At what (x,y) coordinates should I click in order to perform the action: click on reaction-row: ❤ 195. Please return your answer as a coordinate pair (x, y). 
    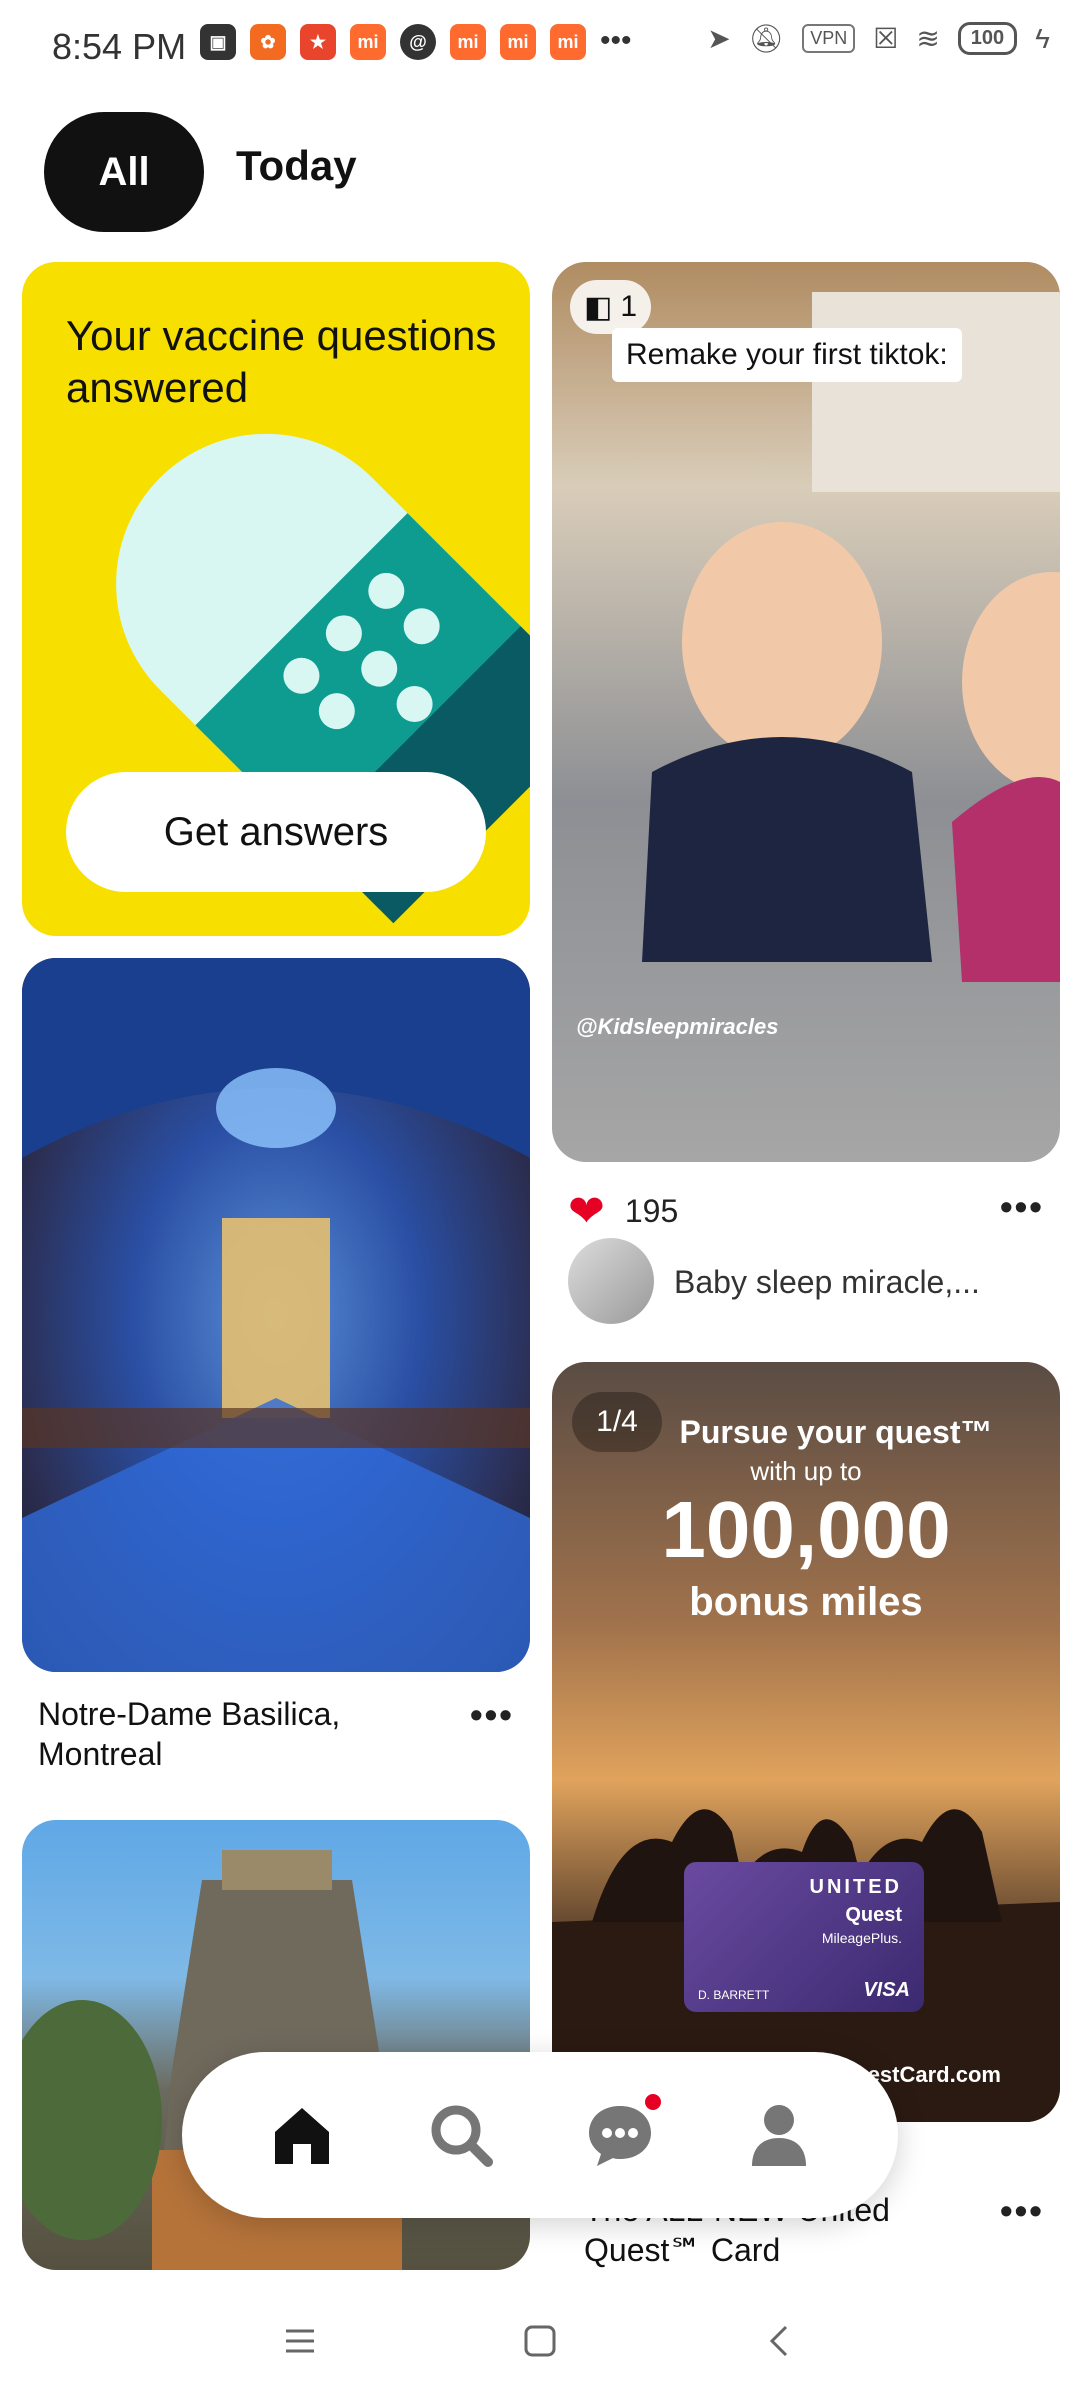
    Looking at the image, I should click on (623, 1211).